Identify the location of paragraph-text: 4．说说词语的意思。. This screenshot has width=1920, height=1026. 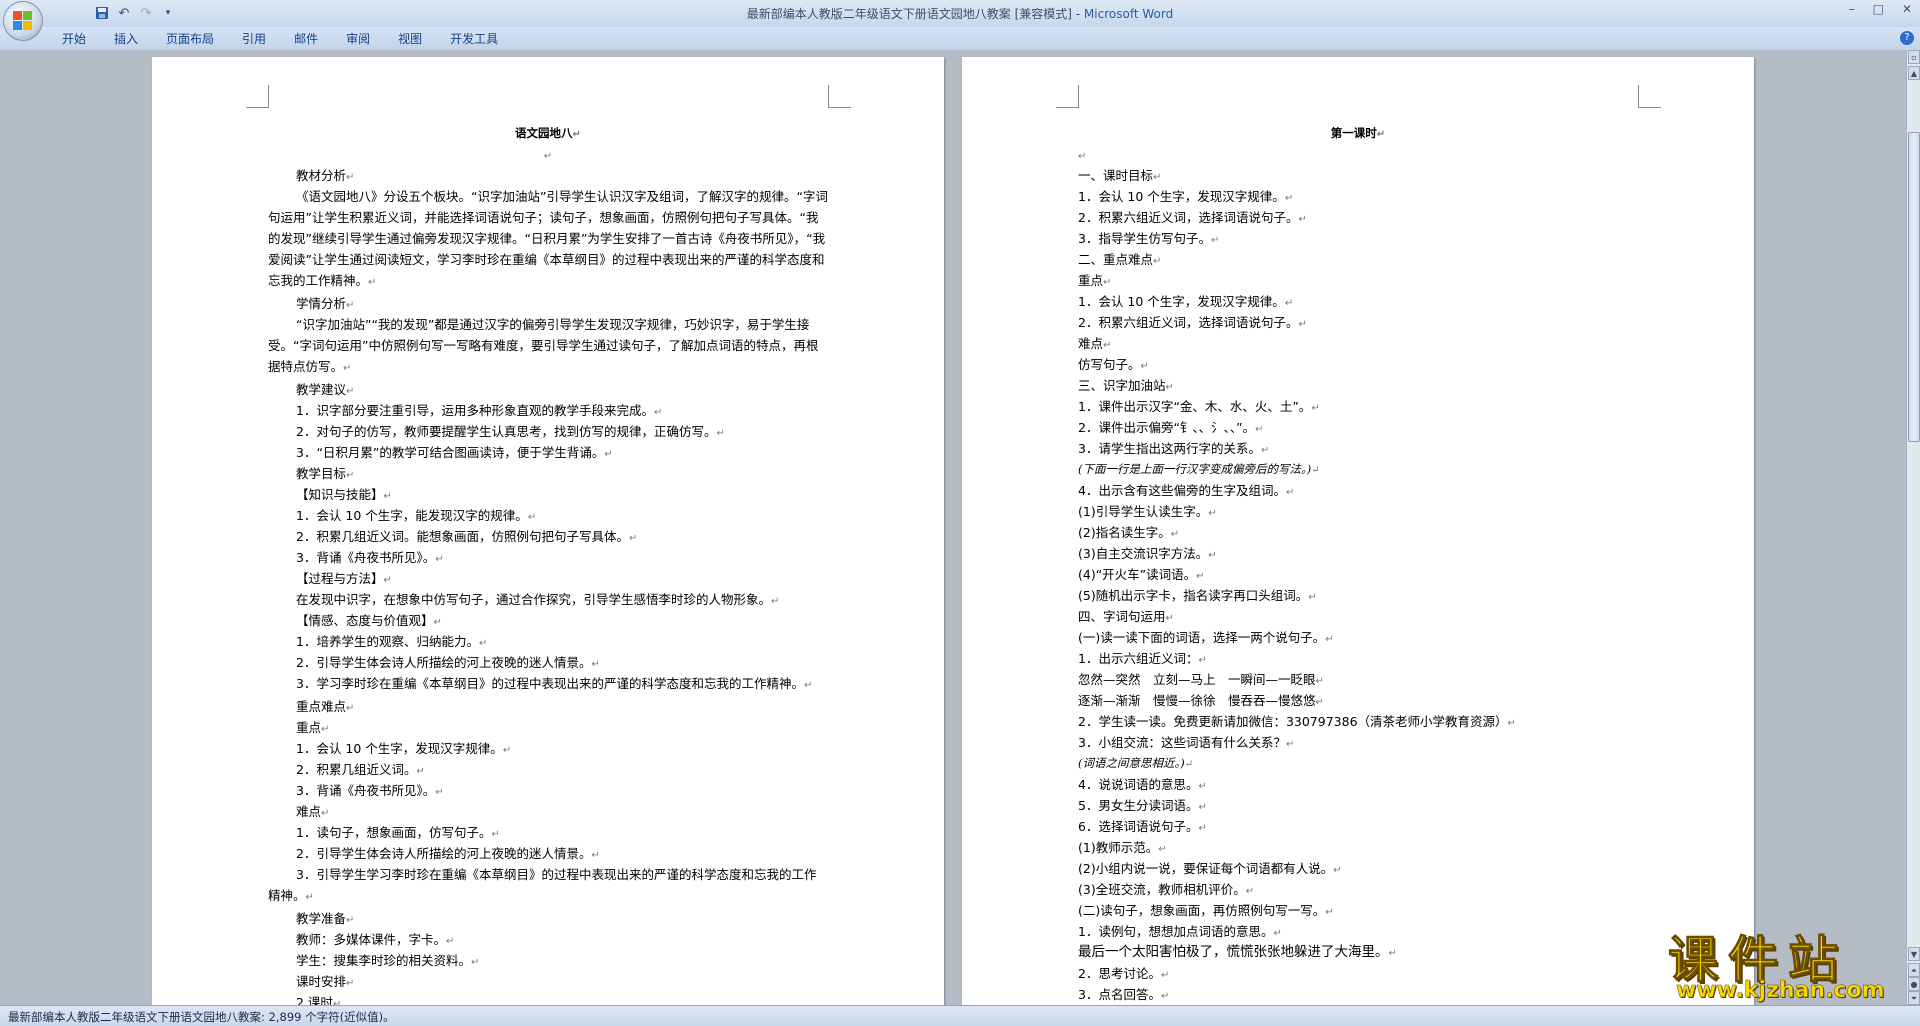
(1138, 784).